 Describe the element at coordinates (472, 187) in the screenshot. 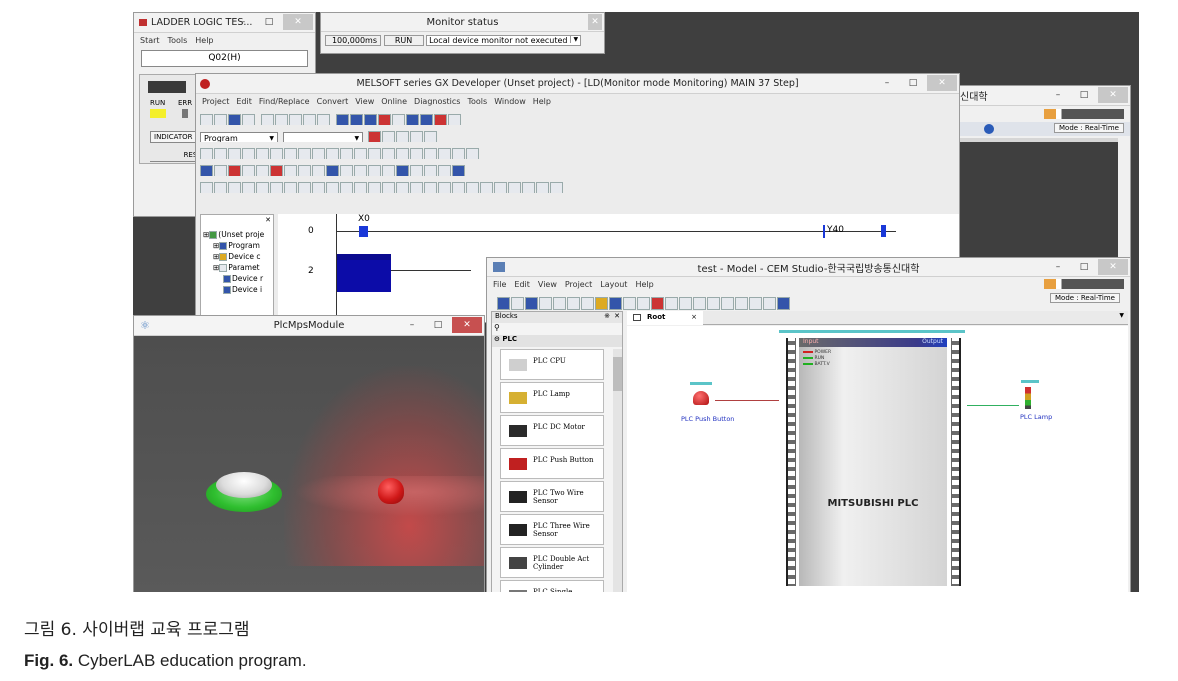

I see `label-icon` at that location.